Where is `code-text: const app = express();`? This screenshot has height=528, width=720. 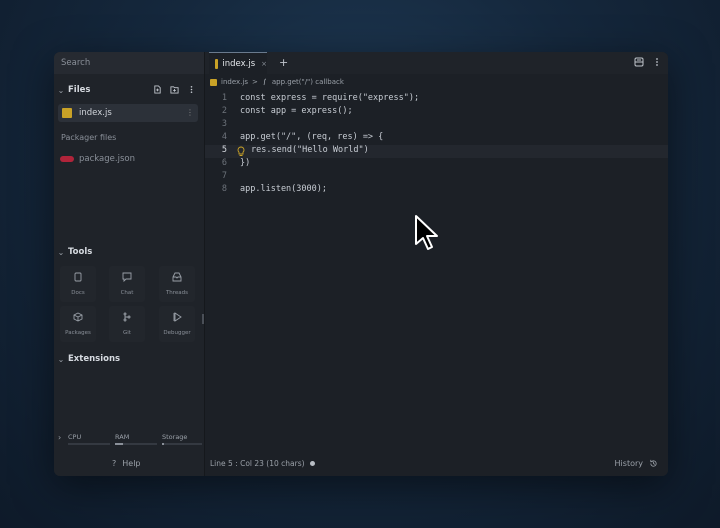
code-text: const app = express(); is located at coordinates (296, 111).